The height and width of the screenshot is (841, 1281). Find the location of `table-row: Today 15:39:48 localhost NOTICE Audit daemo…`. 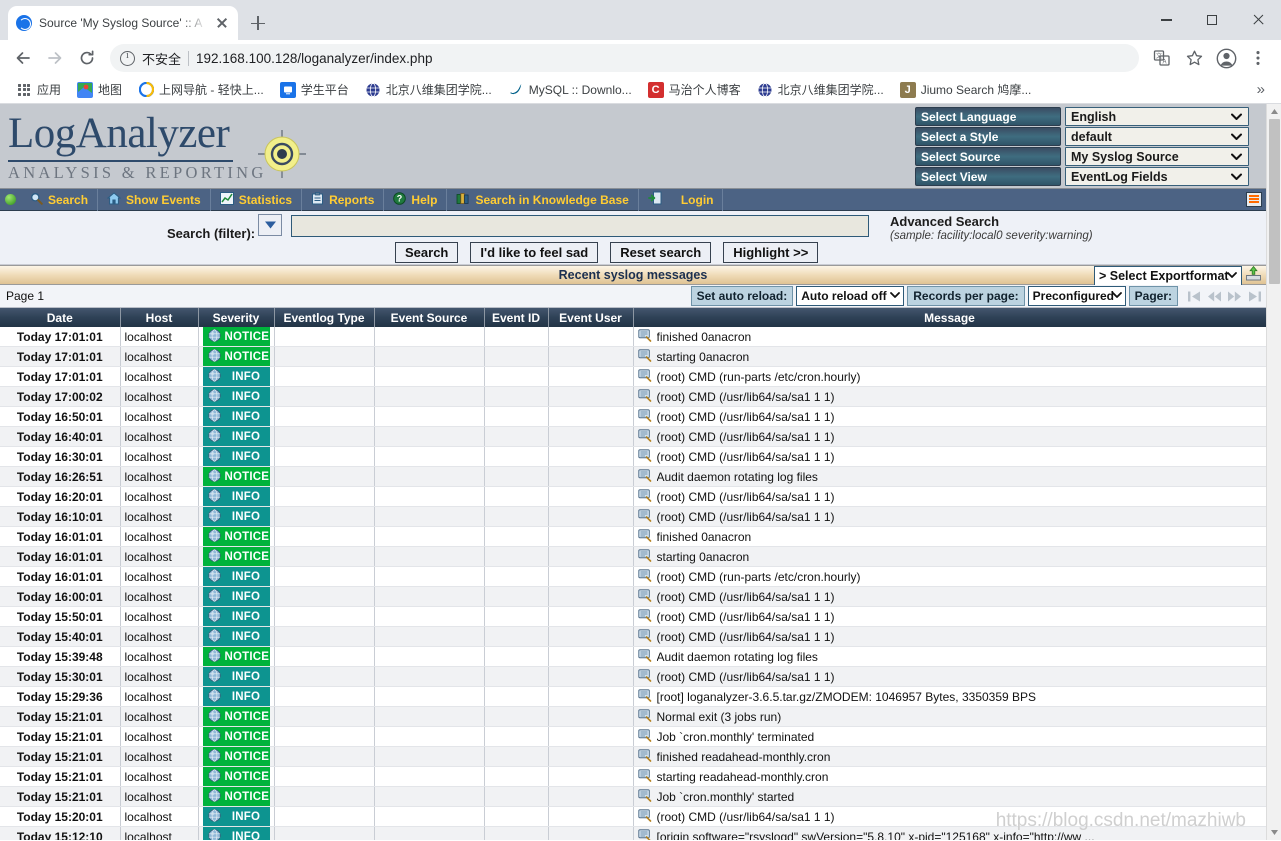

table-row: Today 15:39:48 localhost NOTICE Audit daemo… is located at coordinates (633, 656).